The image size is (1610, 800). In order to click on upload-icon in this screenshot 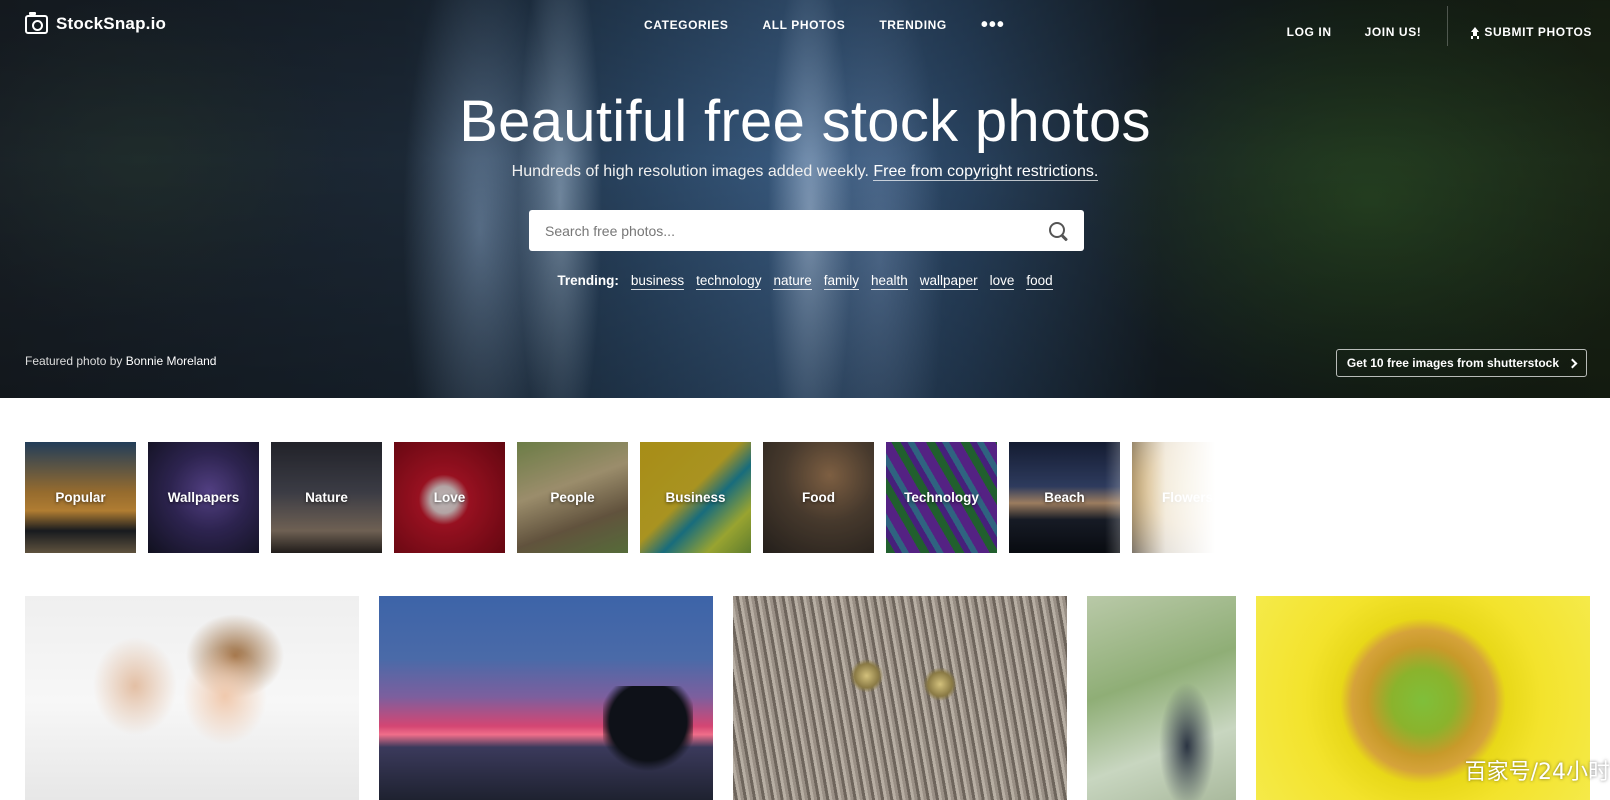, I will do `click(1475, 32)`.